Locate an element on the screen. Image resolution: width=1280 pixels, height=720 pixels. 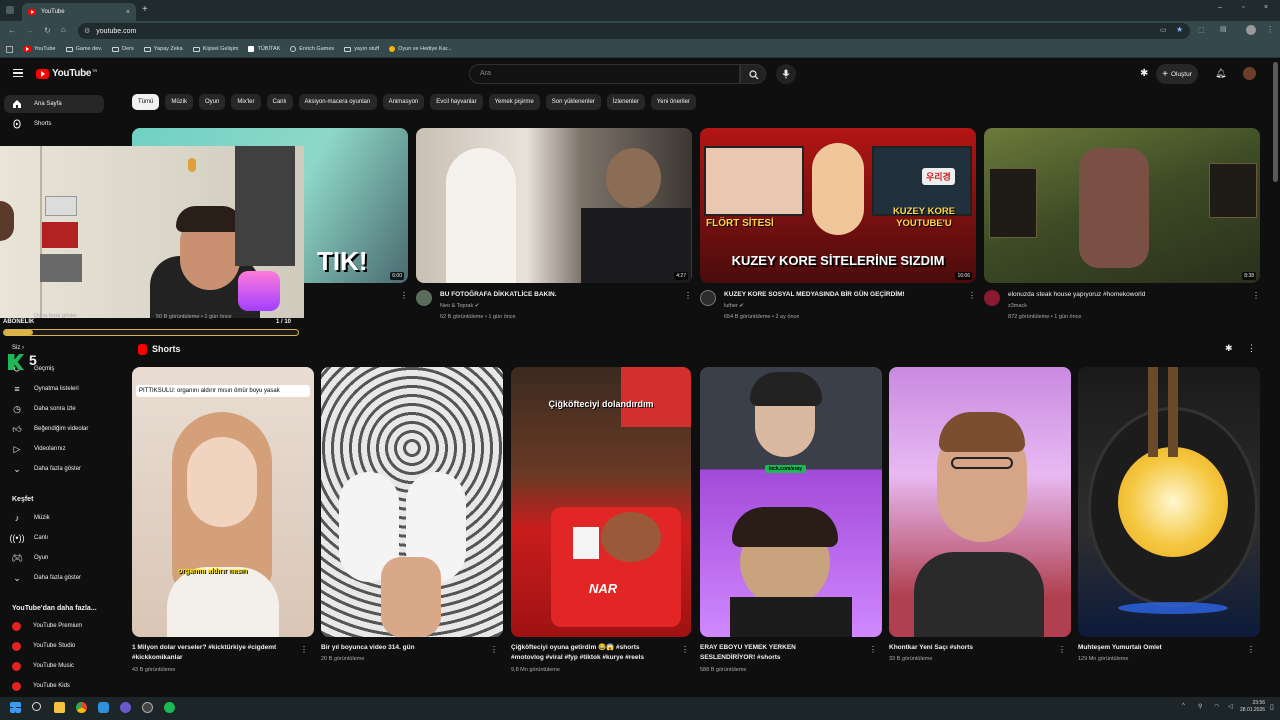
chip-animation: Animasyon is located at coordinates (403, 102).